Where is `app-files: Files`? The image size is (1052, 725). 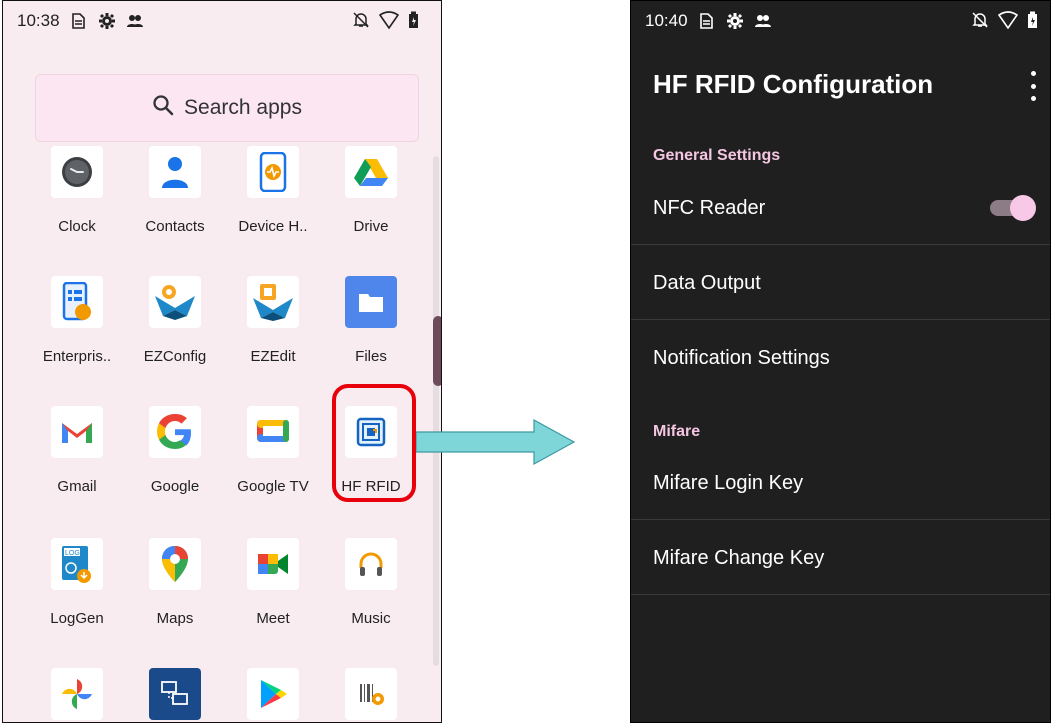
app-files: Files is located at coordinates (371, 320).